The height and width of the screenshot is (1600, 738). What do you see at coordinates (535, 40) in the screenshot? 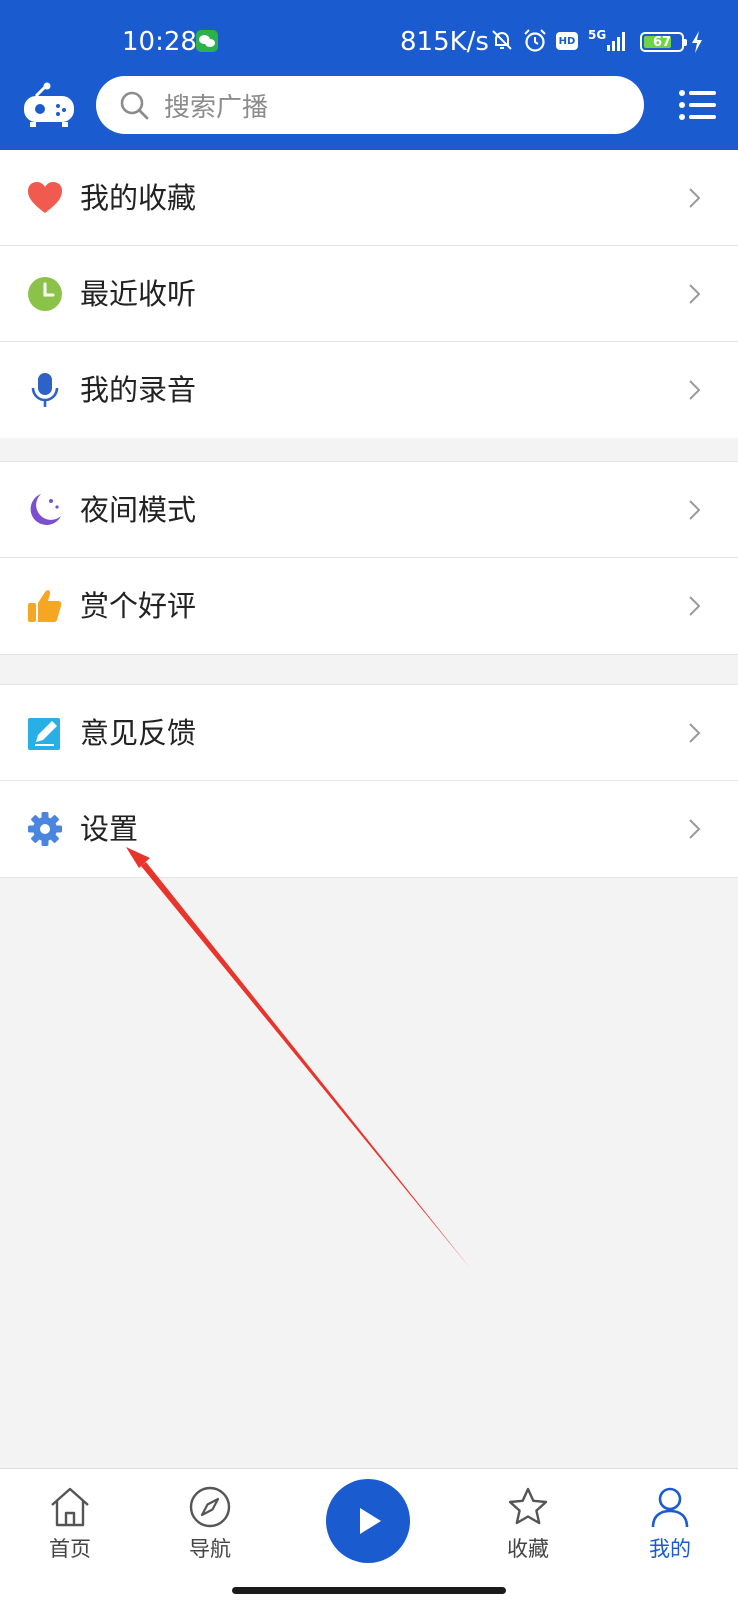
I see `alarm-icon` at bounding box center [535, 40].